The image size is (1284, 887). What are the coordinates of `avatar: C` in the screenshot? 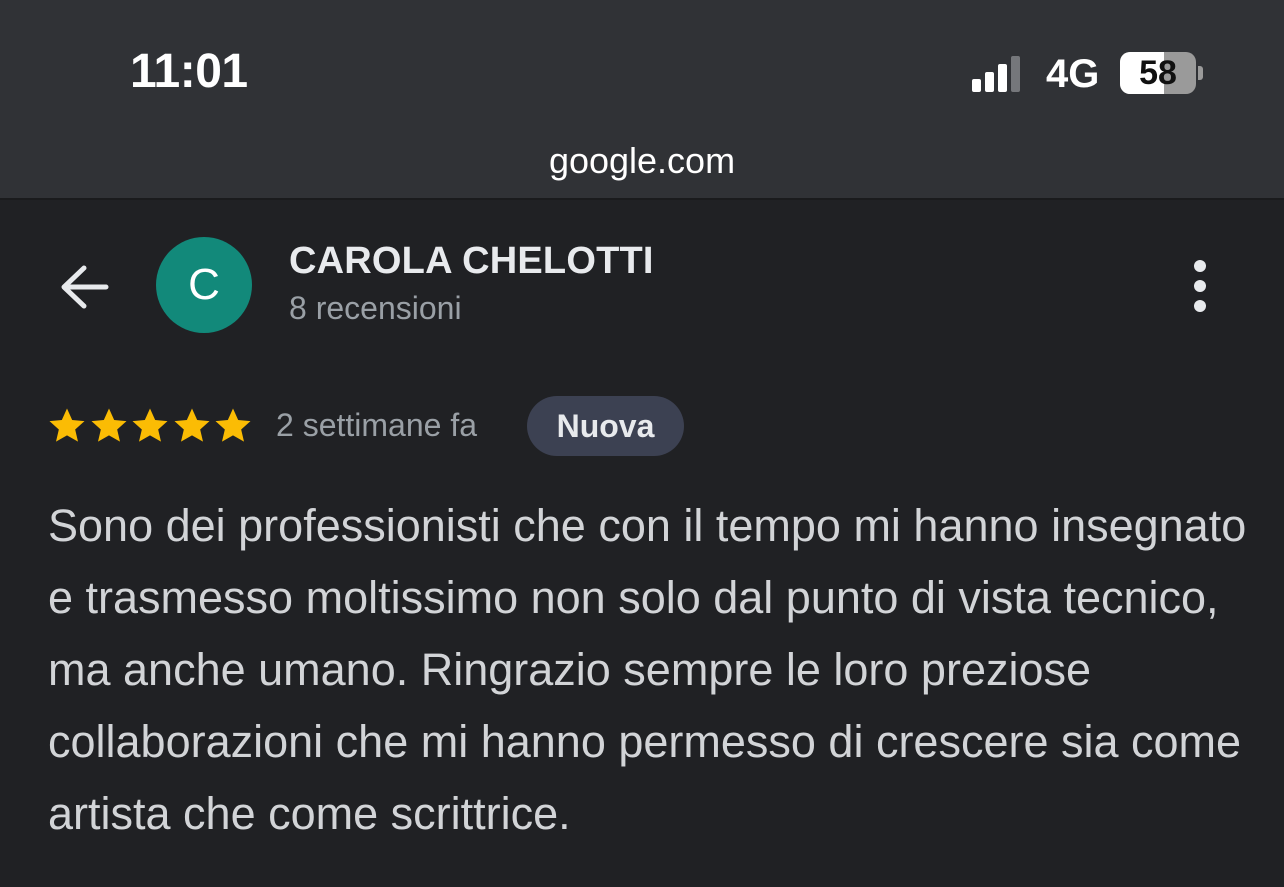 It's located at (204, 285).